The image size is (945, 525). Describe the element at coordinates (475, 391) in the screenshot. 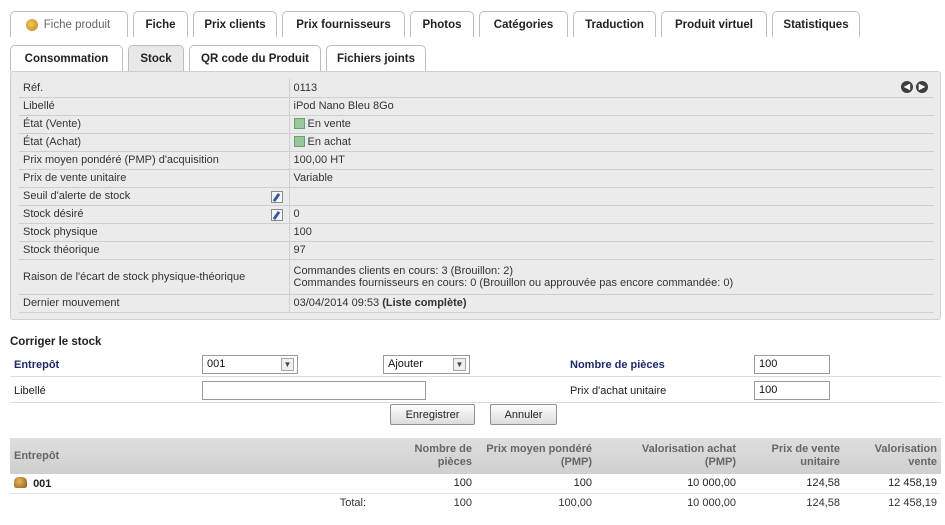

I see `form-row-libelle: Libellé Prix d'achat unitaire 100` at that location.